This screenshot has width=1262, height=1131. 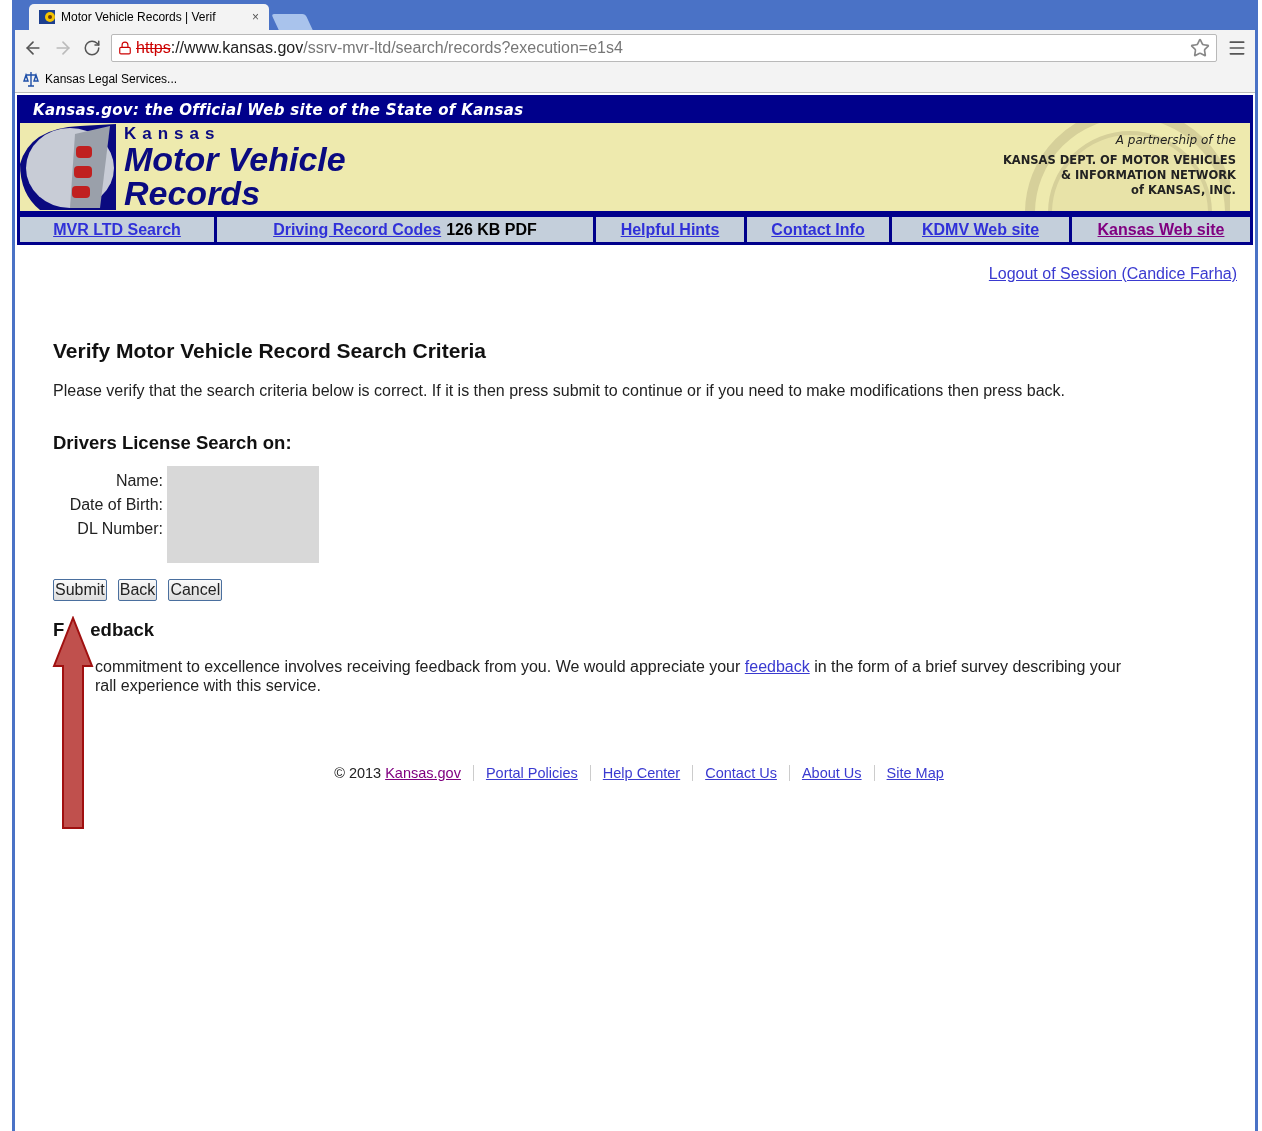 What do you see at coordinates (47, 17) in the screenshot?
I see `sunflower-icon` at bounding box center [47, 17].